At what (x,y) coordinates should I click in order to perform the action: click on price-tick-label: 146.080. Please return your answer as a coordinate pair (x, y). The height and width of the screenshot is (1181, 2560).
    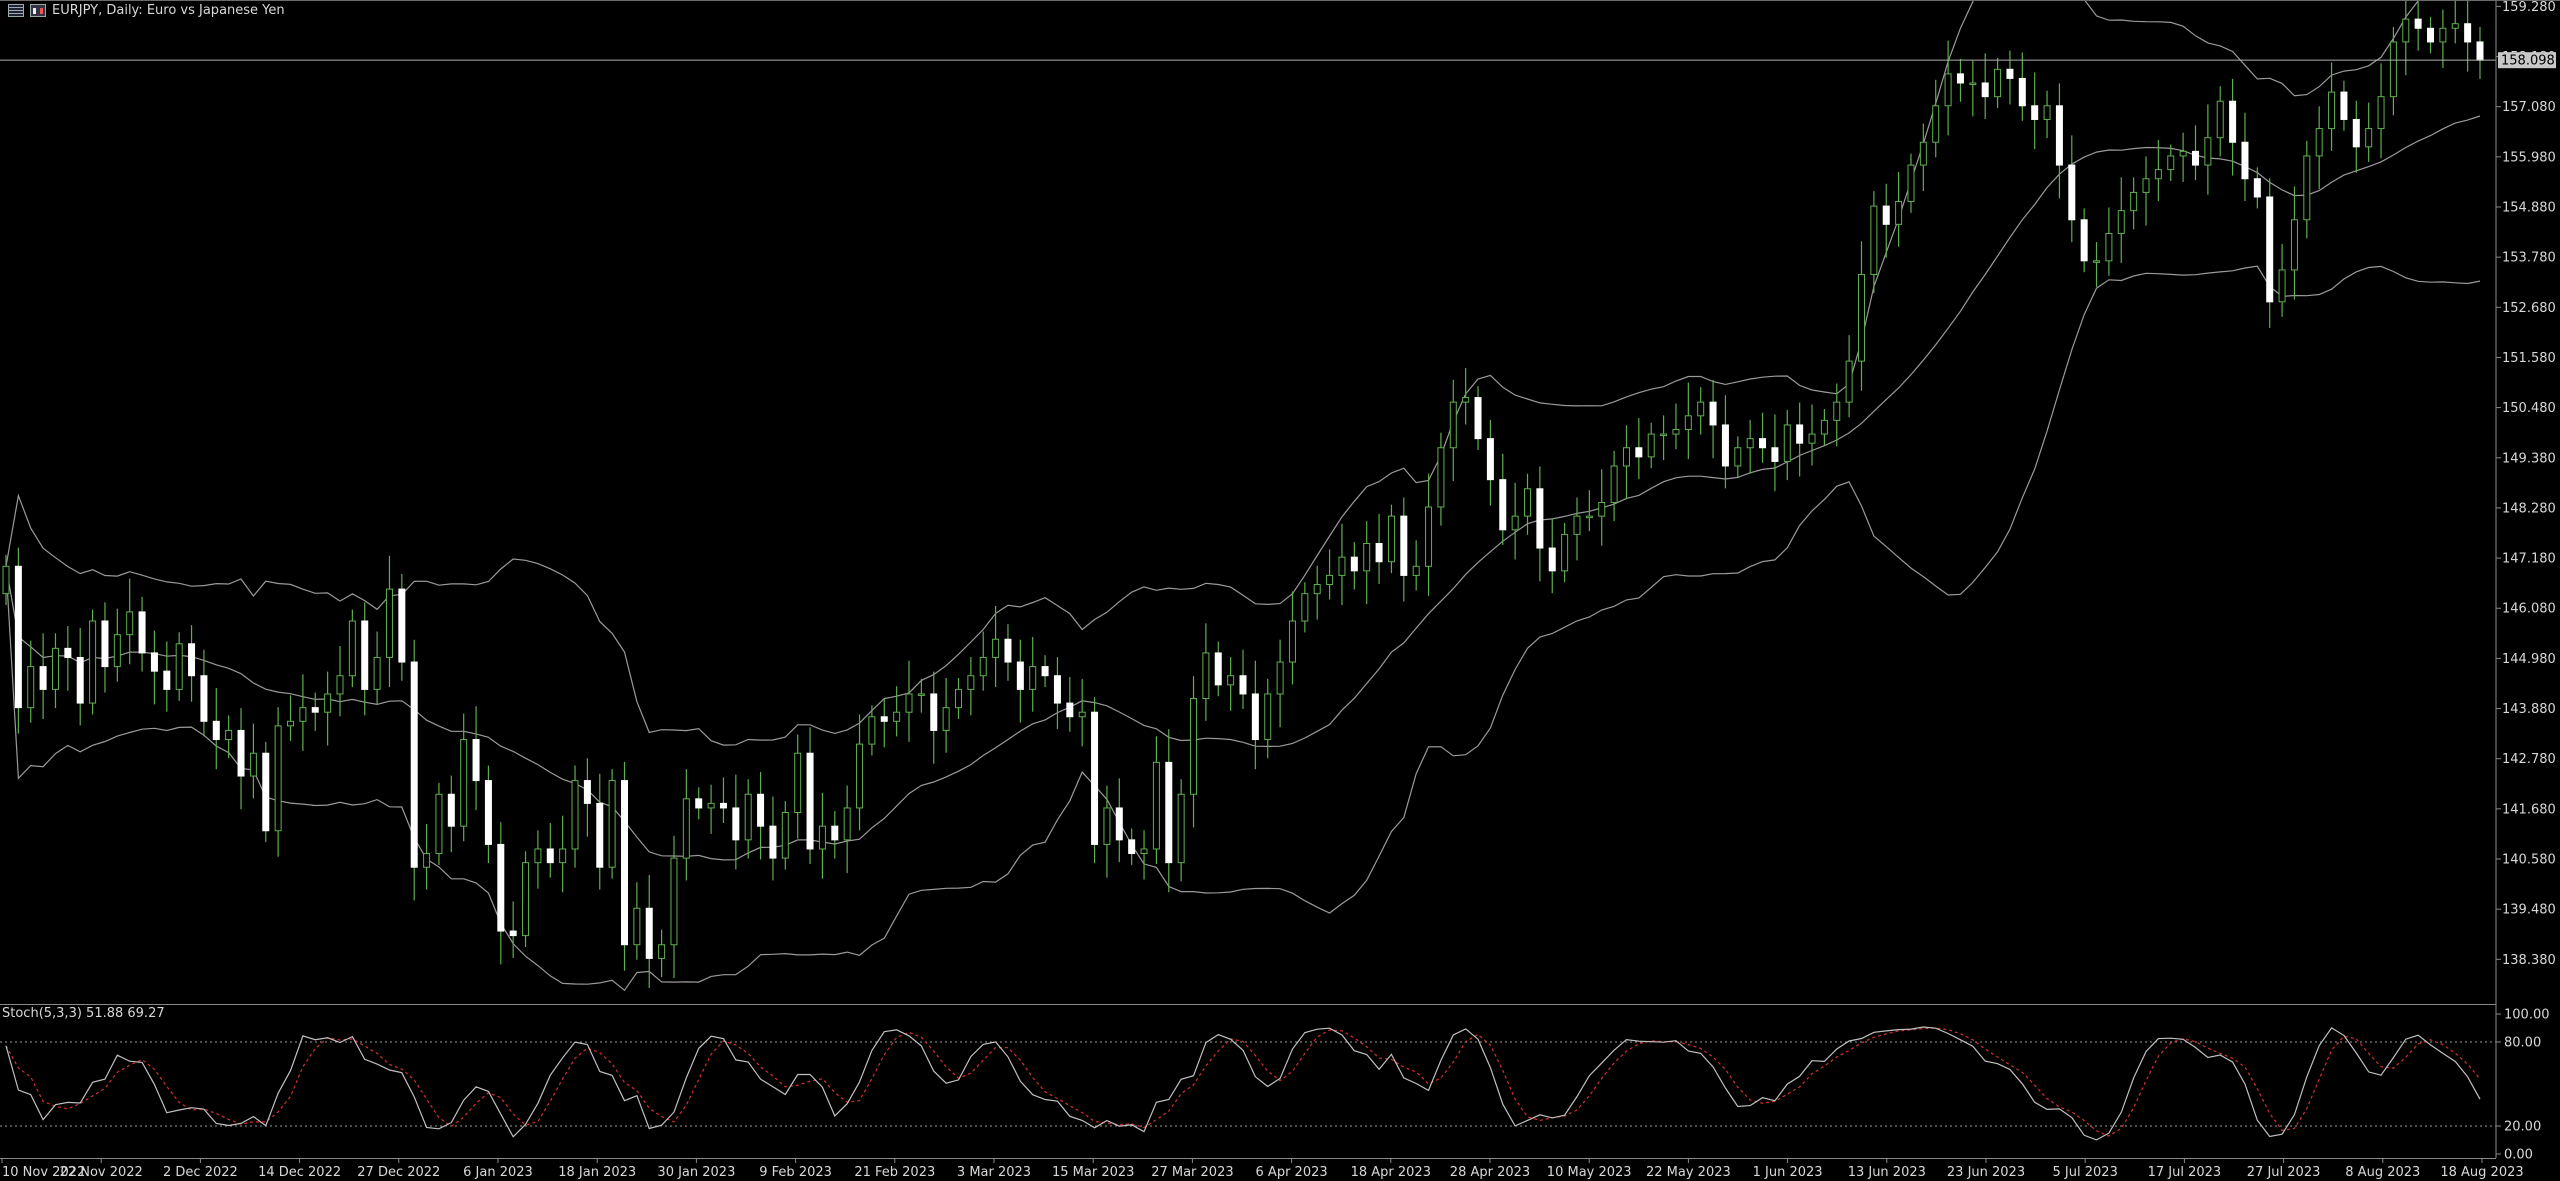
    Looking at the image, I should click on (2529, 609).